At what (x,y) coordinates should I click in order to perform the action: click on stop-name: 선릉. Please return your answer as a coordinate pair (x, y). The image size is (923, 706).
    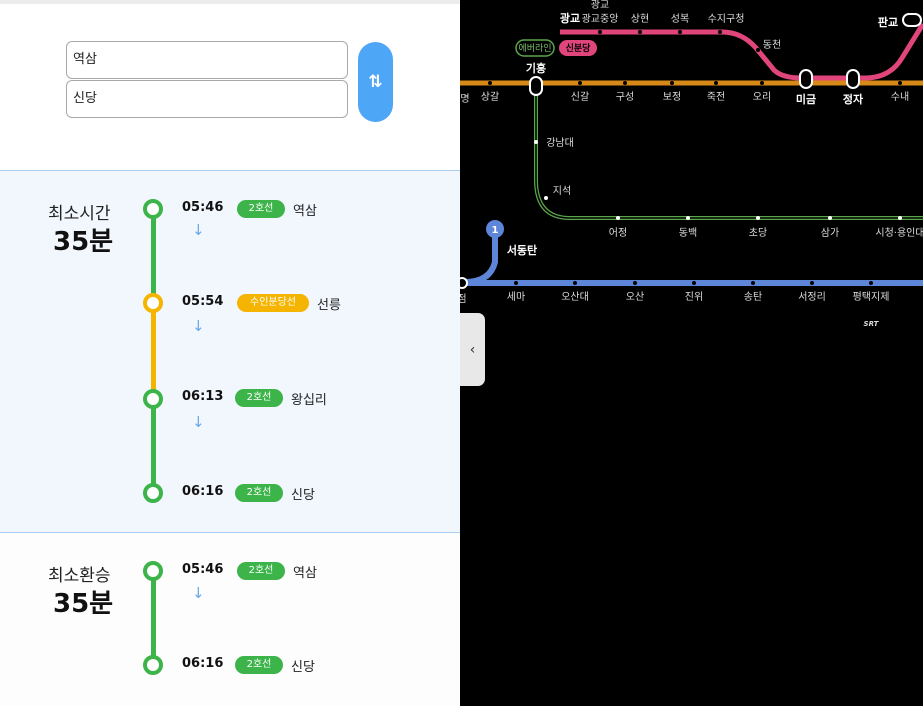
    Looking at the image, I should click on (329, 305).